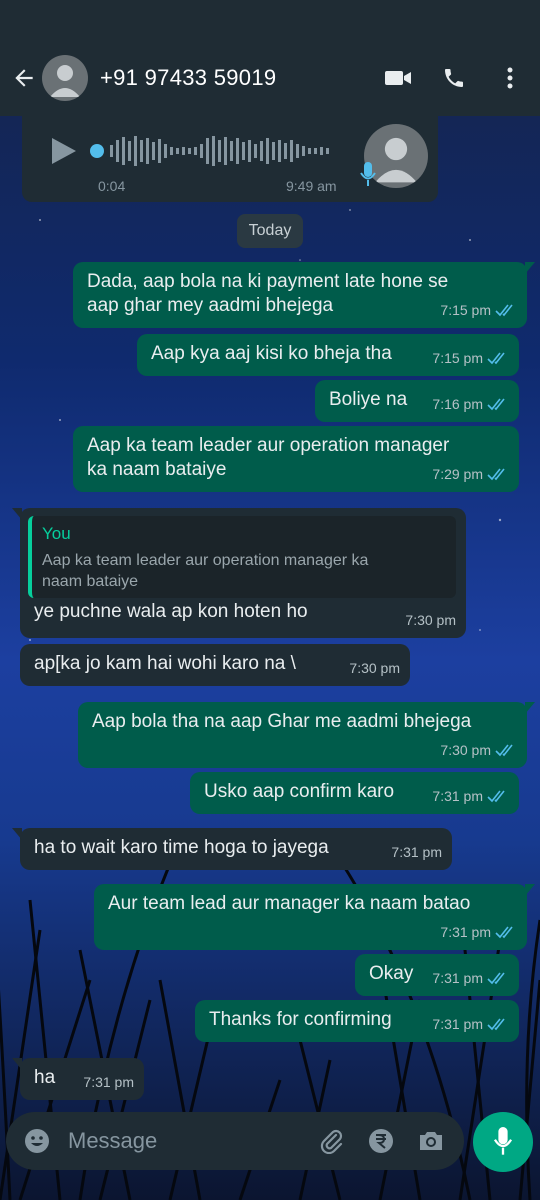  I want to click on message-text: Aur team lead aur manager ka naam batao, so click(289, 903).